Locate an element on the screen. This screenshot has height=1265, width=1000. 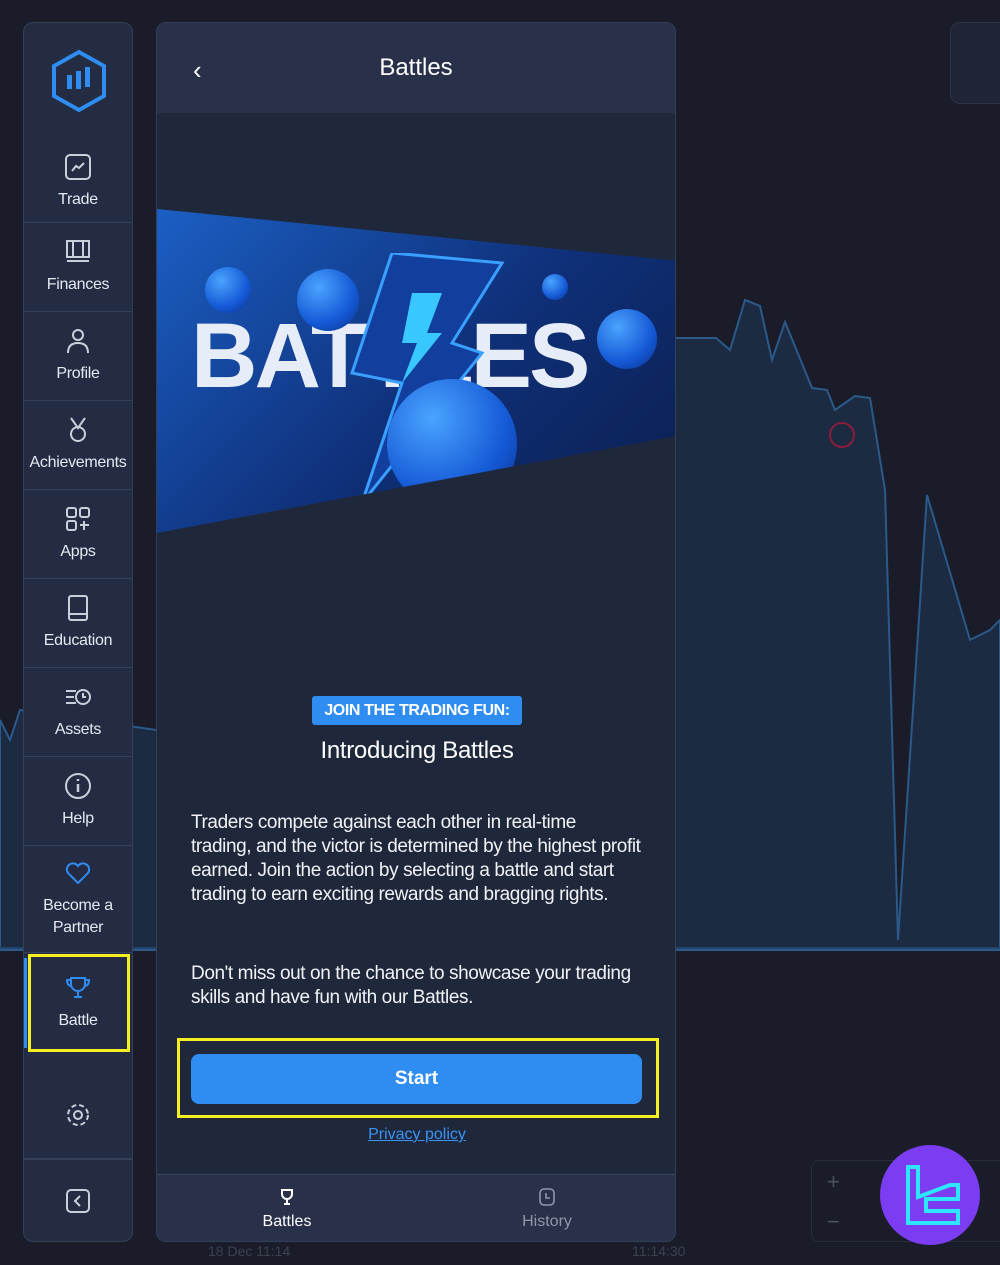
intro-heading: Introducing Battles is located at coordinates (417, 750).